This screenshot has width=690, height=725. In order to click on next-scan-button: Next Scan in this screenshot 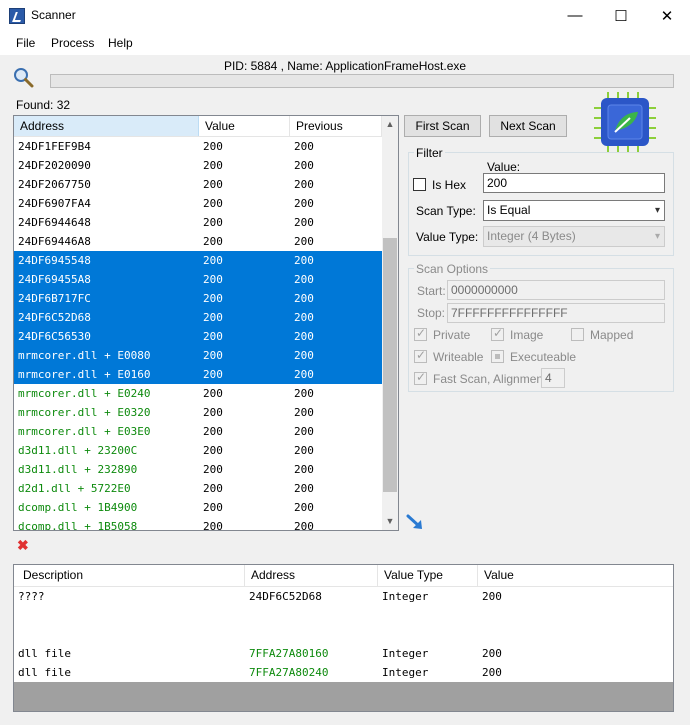, I will do `click(528, 126)`.